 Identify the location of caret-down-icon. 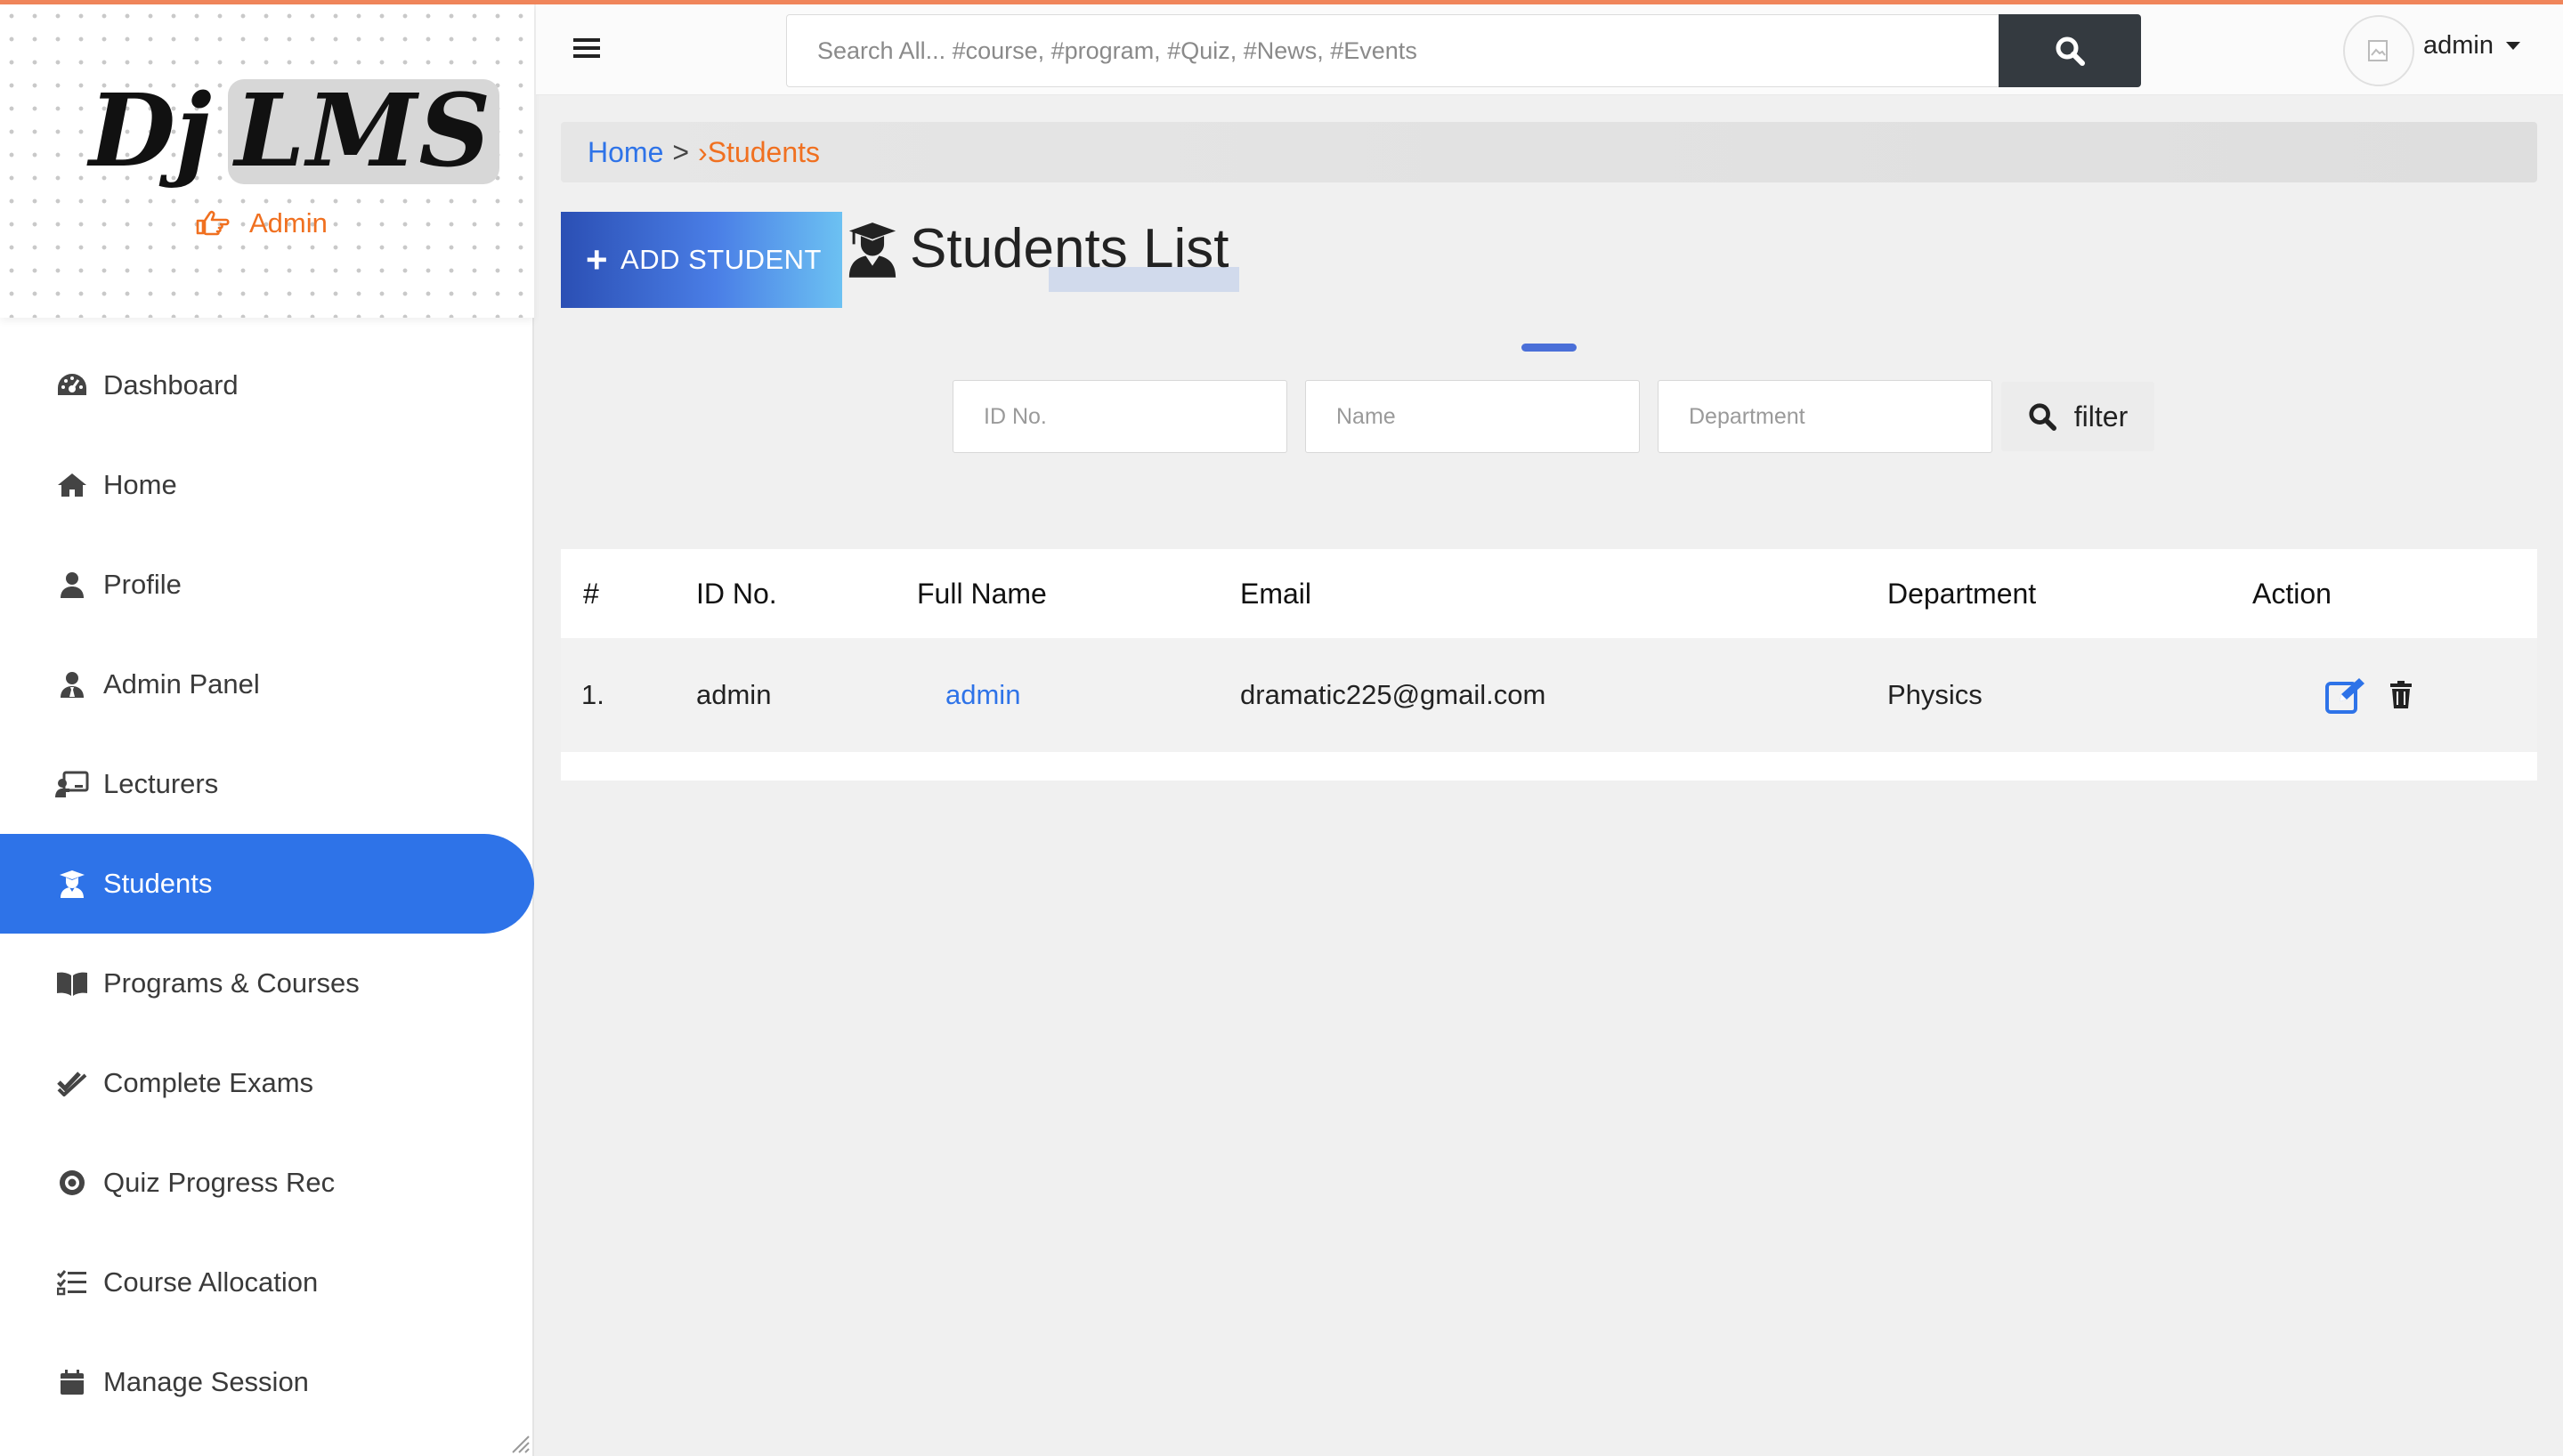
(2513, 46).